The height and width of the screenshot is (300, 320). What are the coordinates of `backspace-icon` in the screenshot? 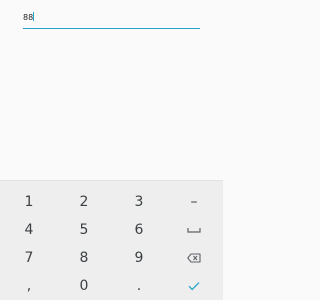 It's located at (194, 258).